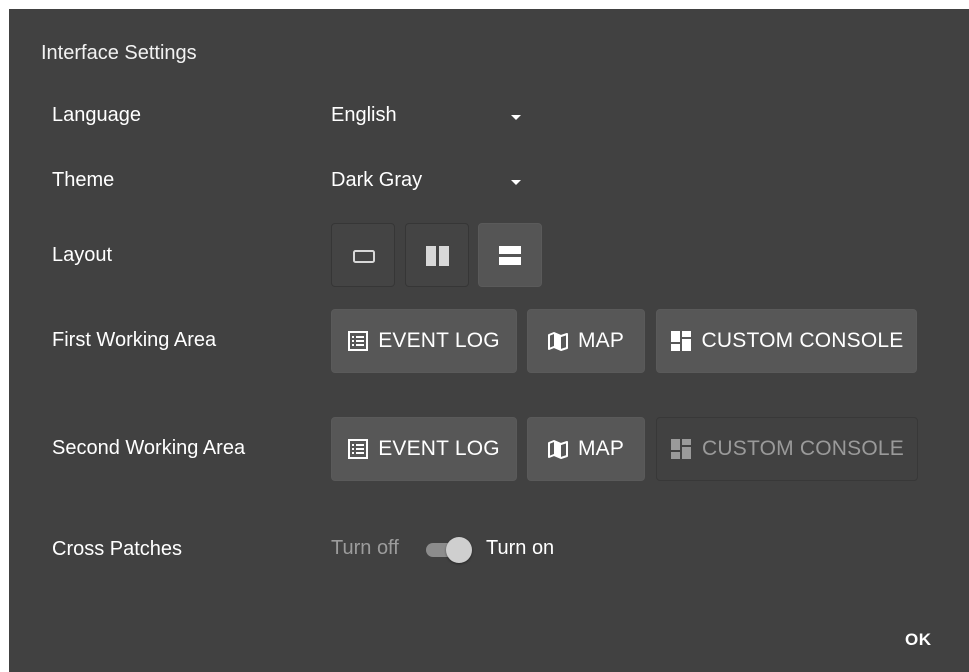  What do you see at coordinates (439, 448) in the screenshot?
I see `second-area-event-log-label: EVENT LOG` at bounding box center [439, 448].